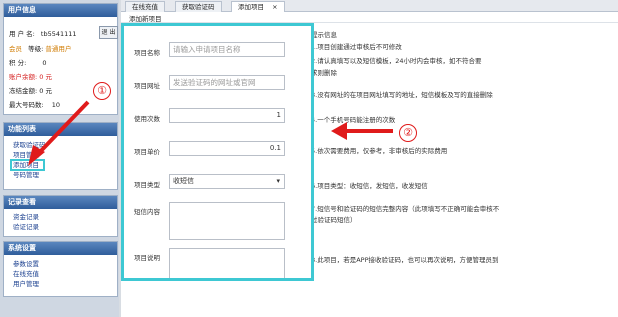  I want to click on balance-value: 0 元, so click(45, 77).